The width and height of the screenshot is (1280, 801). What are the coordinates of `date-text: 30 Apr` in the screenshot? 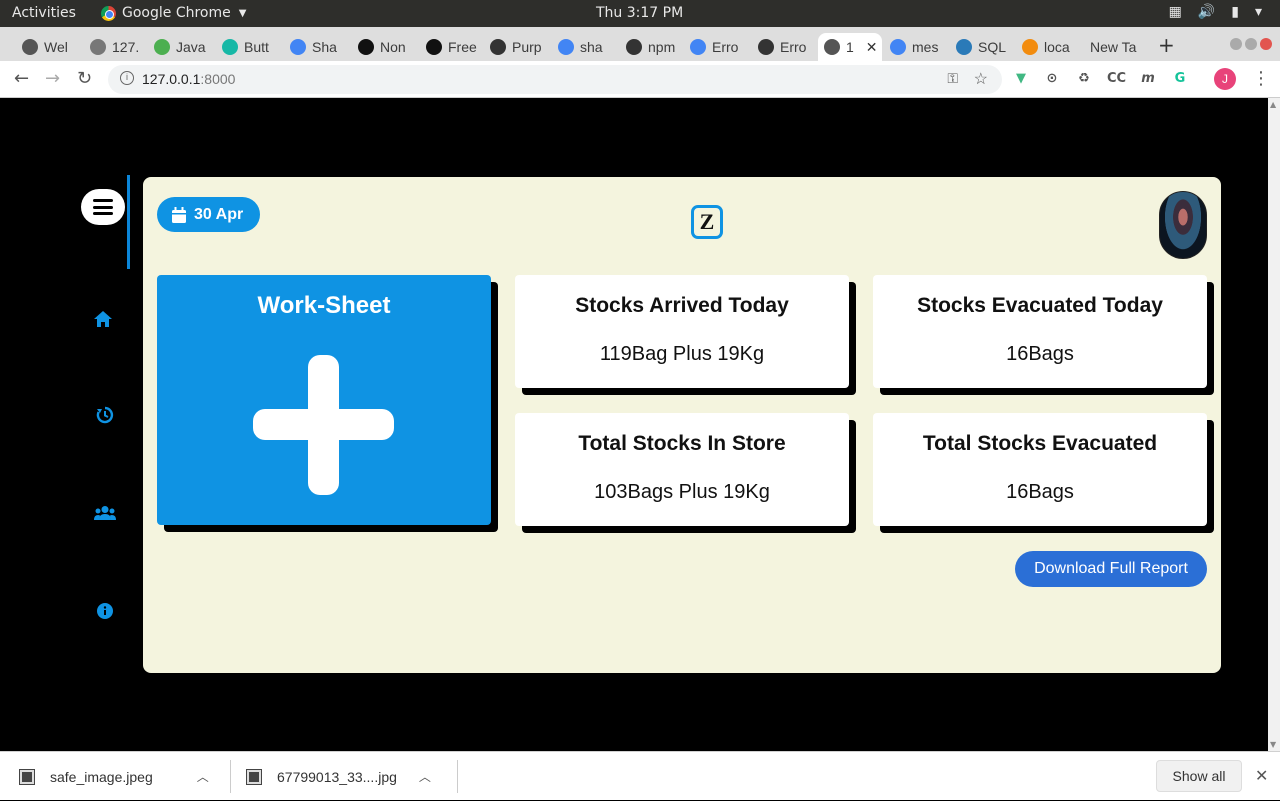 It's located at (219, 214).